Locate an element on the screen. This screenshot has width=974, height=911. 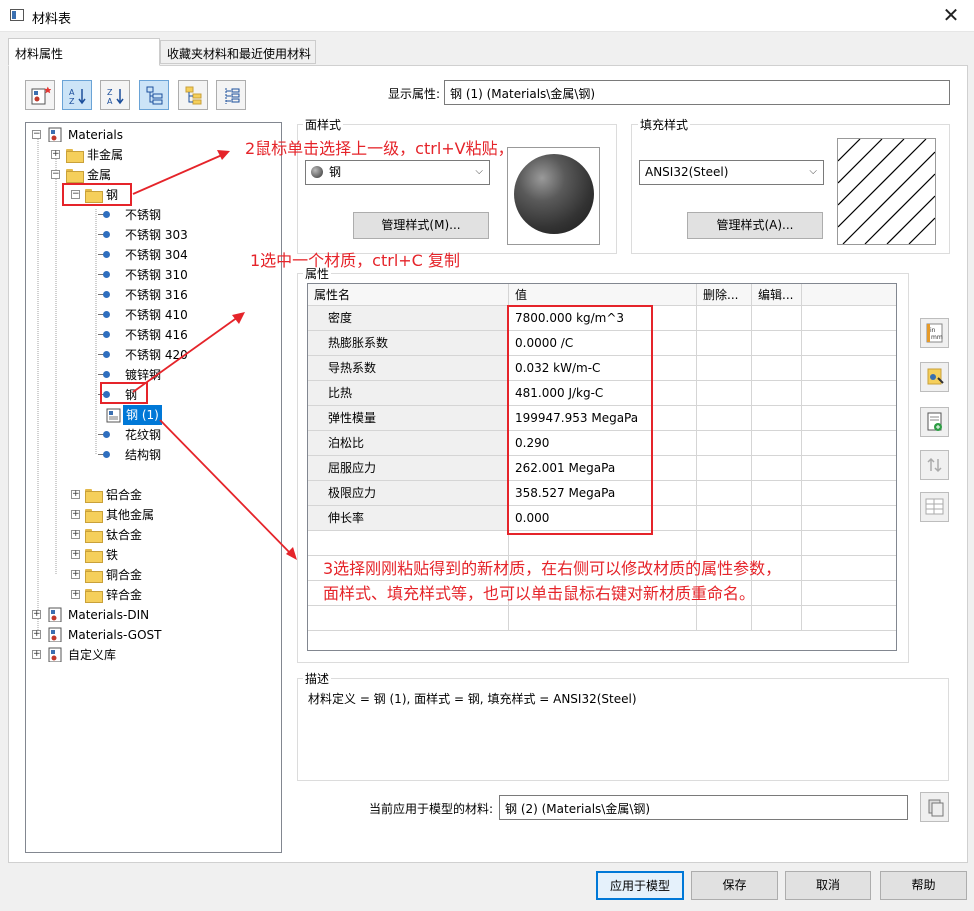
annotation-step3-line2: 面样式、填充样式等，也可以单击鼠标右键对新材质重命名。 is located at coordinates (539, 593).